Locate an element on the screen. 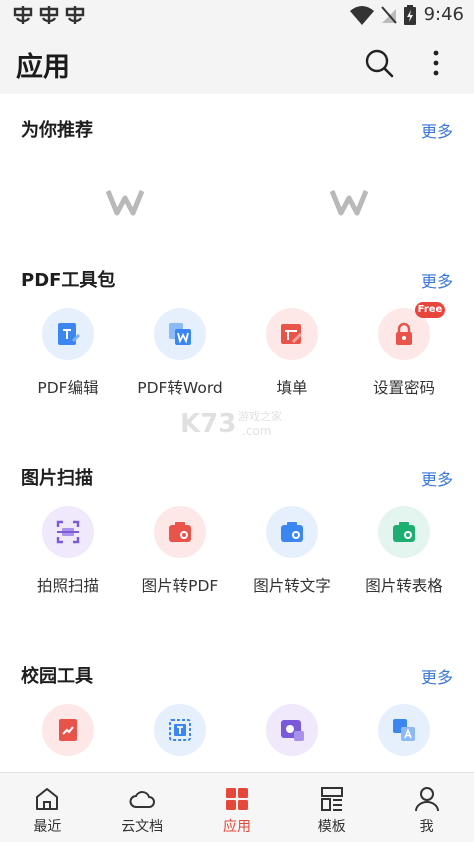 The height and width of the screenshot is (842, 474). section-title-image-scan: 图片扫描 is located at coordinates (57, 478).